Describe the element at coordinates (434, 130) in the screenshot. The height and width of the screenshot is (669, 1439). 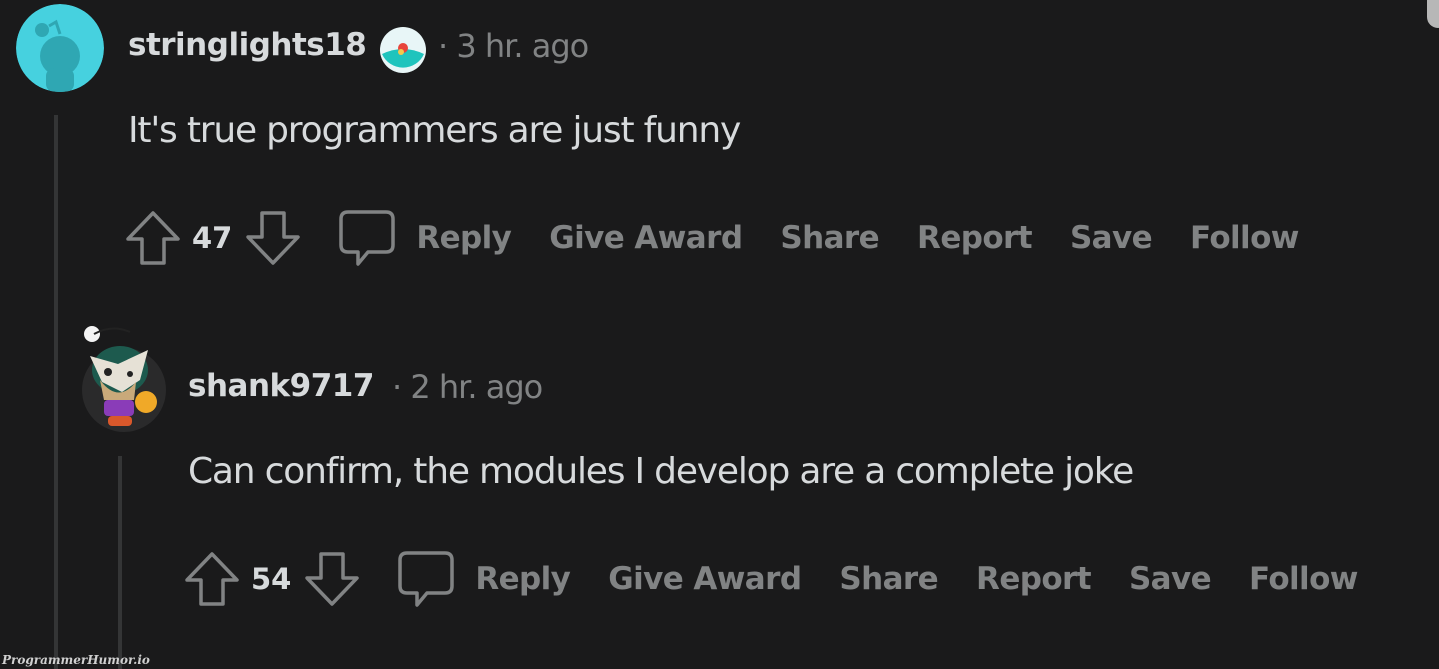
I see `comment-body: It's true programmers are just funny` at that location.